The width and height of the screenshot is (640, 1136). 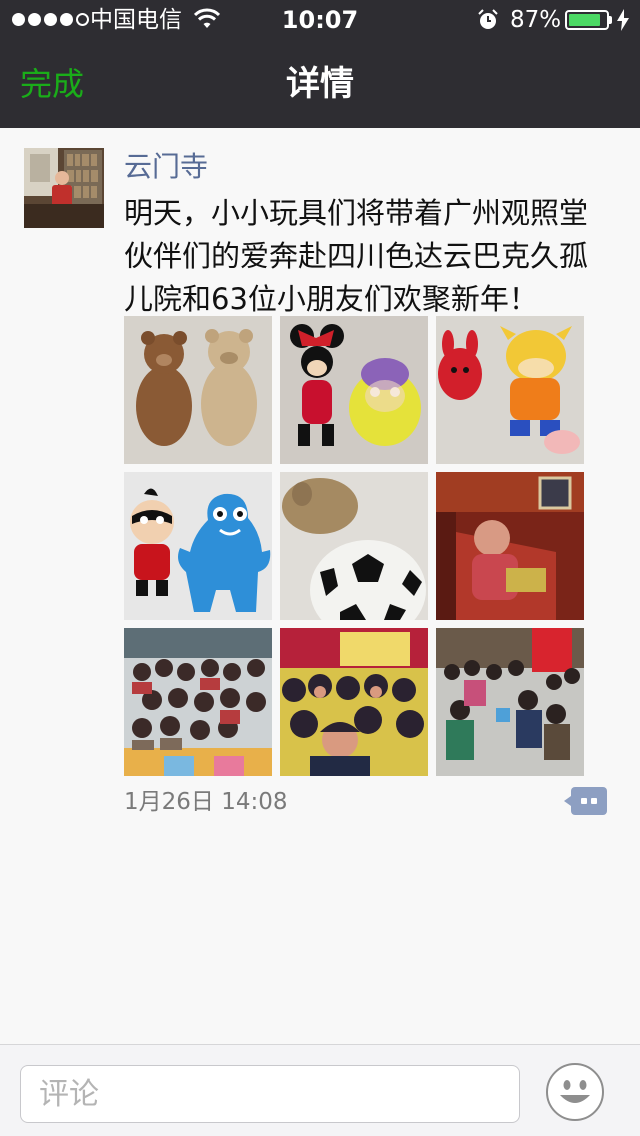 I want to click on charging-bolt-icon, so click(x=623, y=20).